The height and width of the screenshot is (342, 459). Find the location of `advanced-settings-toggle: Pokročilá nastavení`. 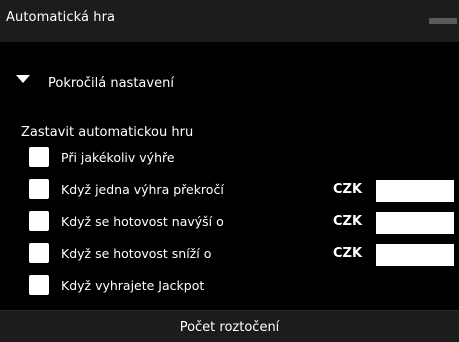

advanced-settings-toggle: Pokročilá nastavení is located at coordinates (95, 83).